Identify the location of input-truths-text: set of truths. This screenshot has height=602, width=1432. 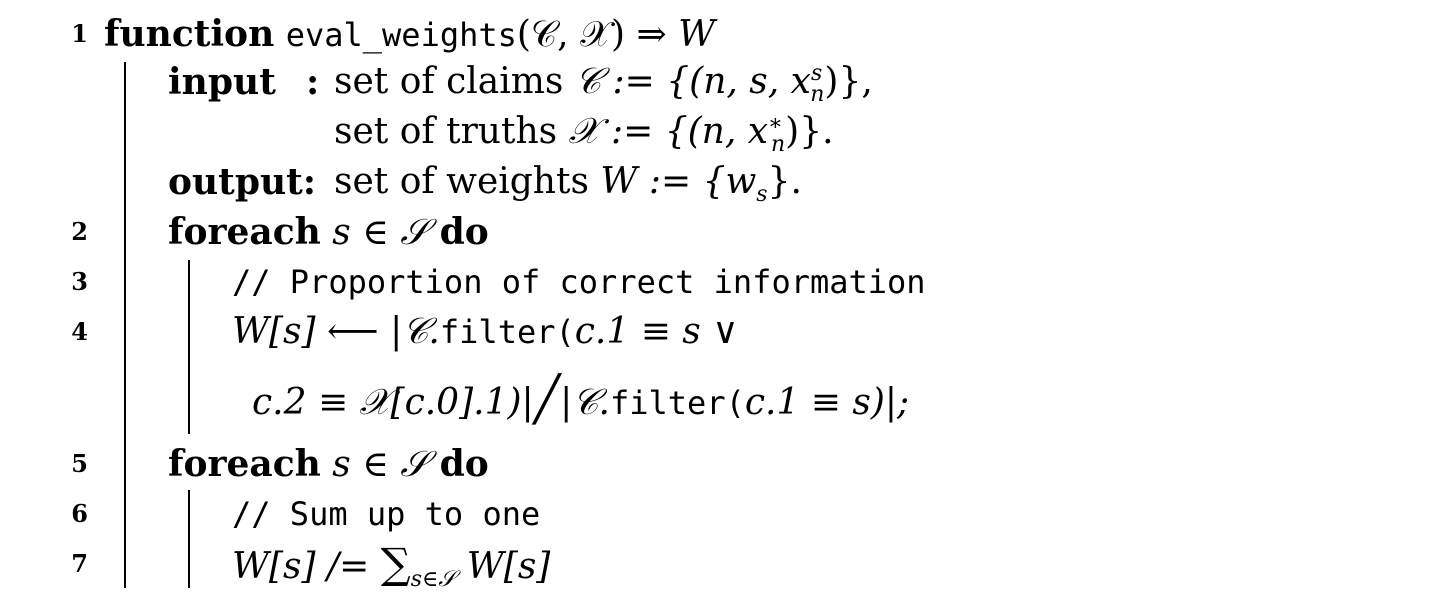
(451, 131).